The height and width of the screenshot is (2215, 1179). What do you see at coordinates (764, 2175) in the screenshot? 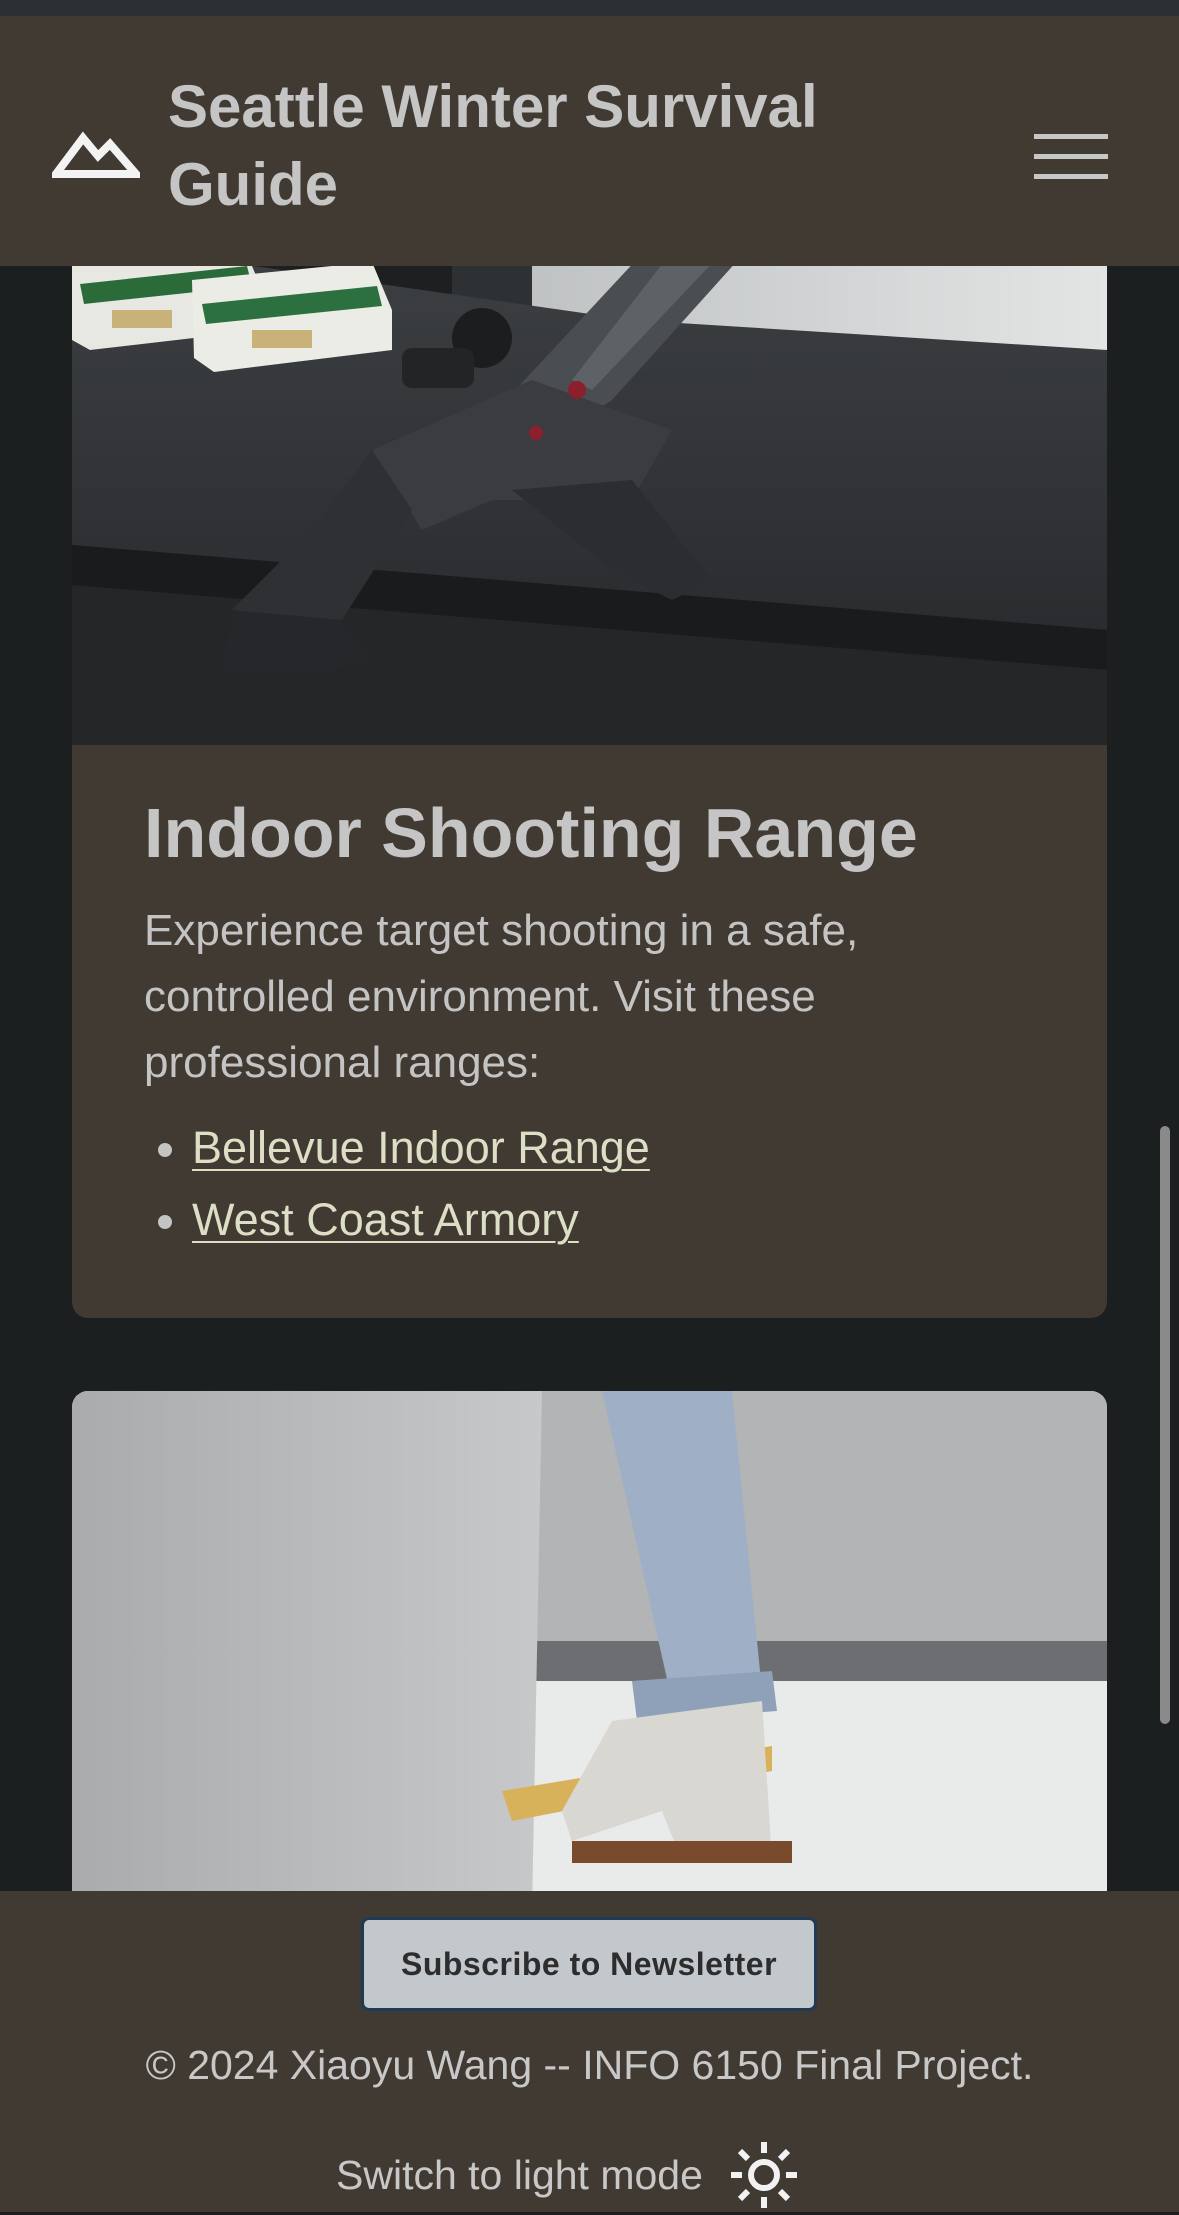
I see `sun-icon` at bounding box center [764, 2175].